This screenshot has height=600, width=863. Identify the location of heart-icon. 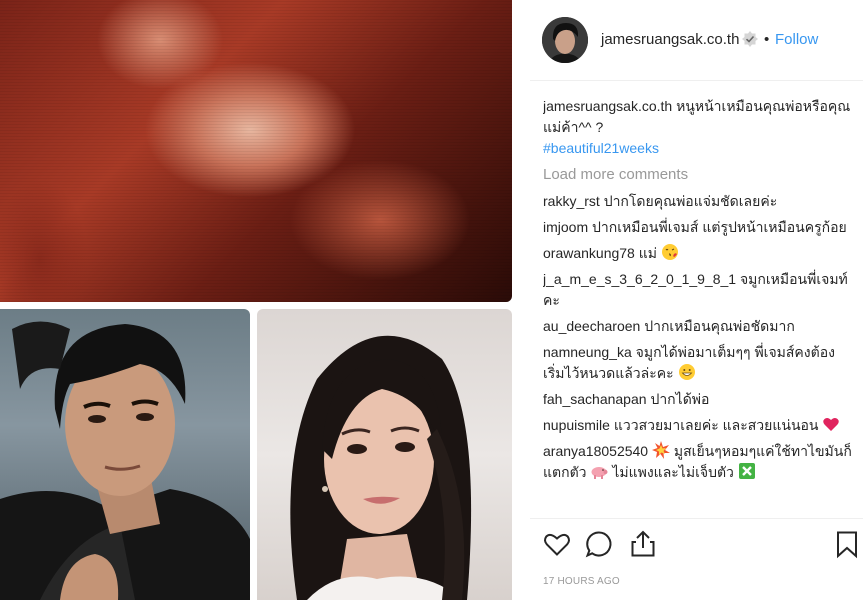
(557, 544).